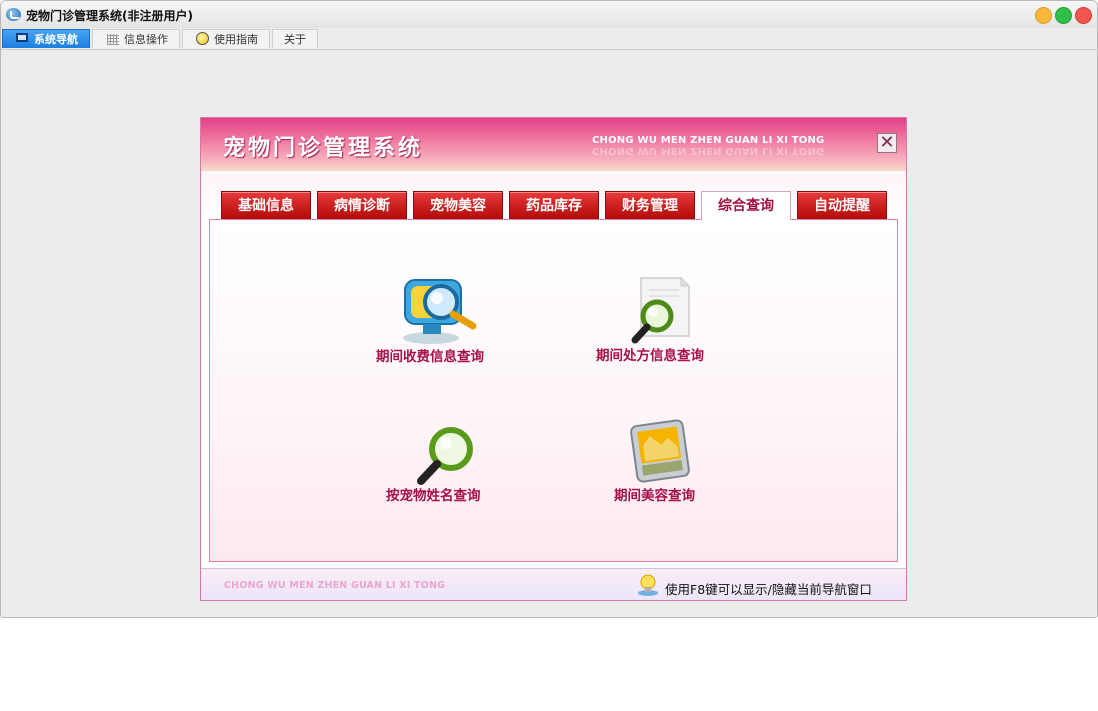 This screenshot has width=1098, height=711. I want to click on tab-pet-grooming: 宠物美容, so click(458, 205).